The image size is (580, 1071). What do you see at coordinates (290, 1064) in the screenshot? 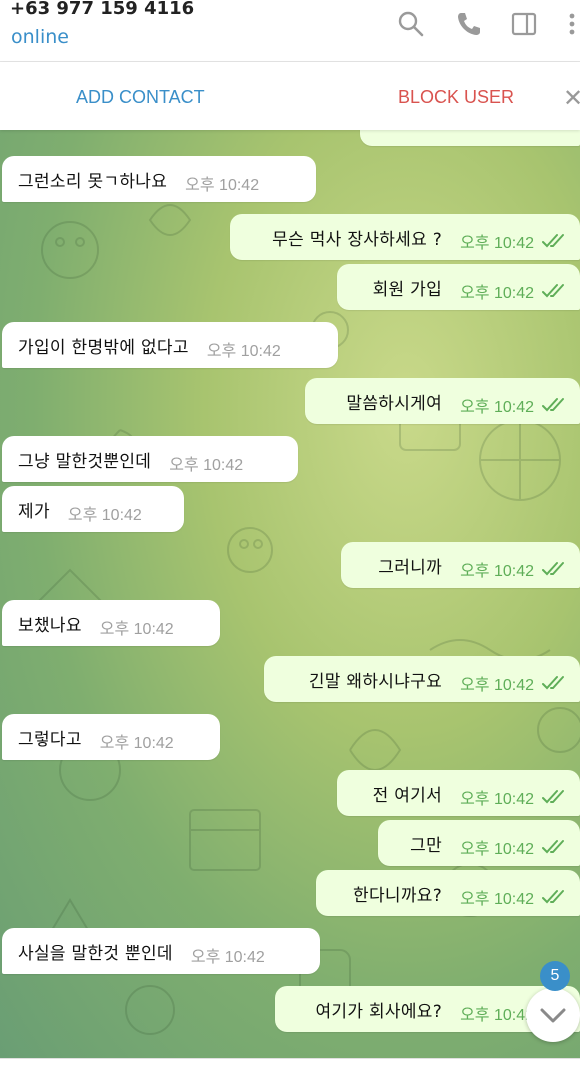
I see `composer-bar` at bounding box center [290, 1064].